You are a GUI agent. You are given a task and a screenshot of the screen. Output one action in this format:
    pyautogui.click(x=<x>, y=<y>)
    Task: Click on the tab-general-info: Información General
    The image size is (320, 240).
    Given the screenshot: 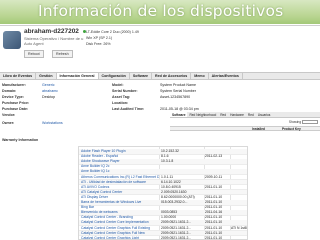 What is the action you would take?
    pyautogui.click(x=77, y=76)
    